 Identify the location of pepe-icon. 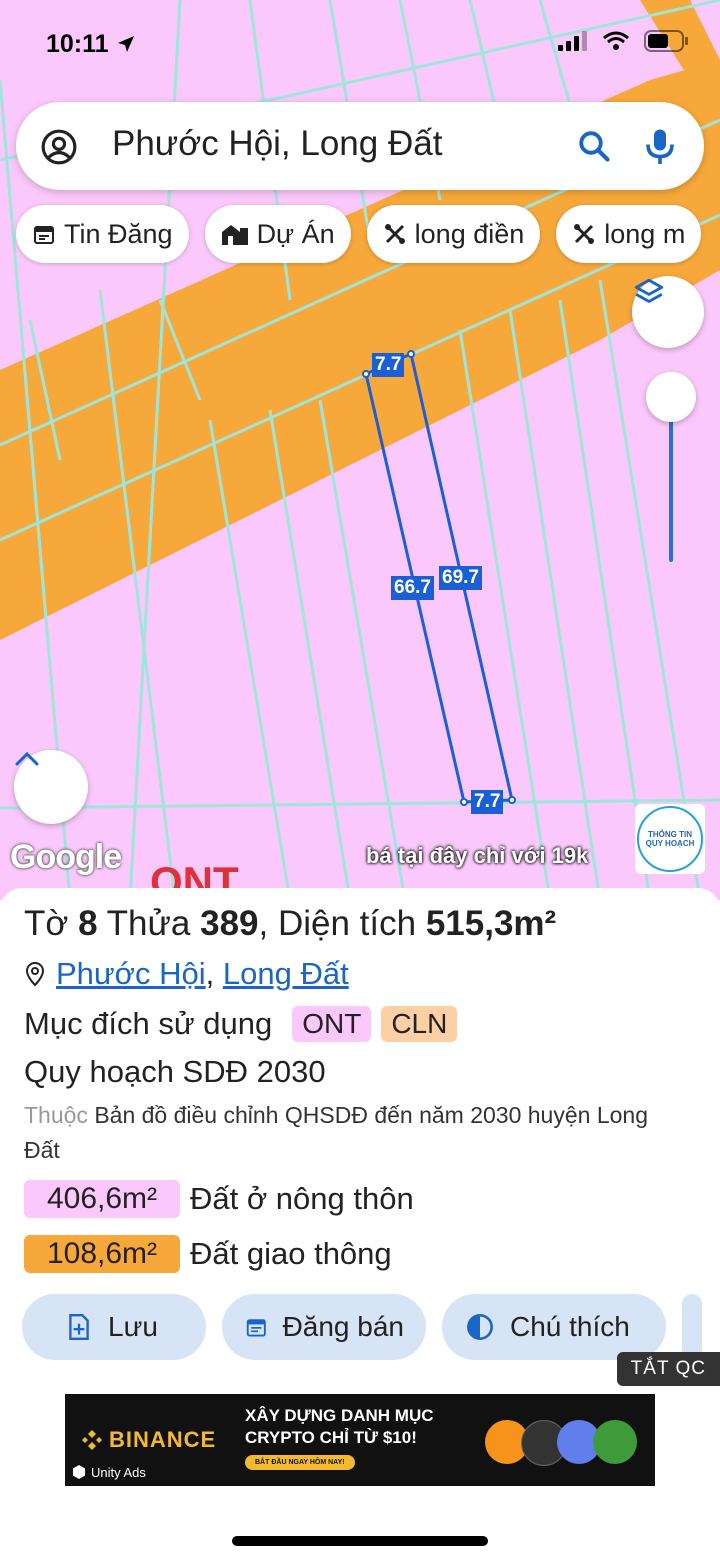
(615, 1442).